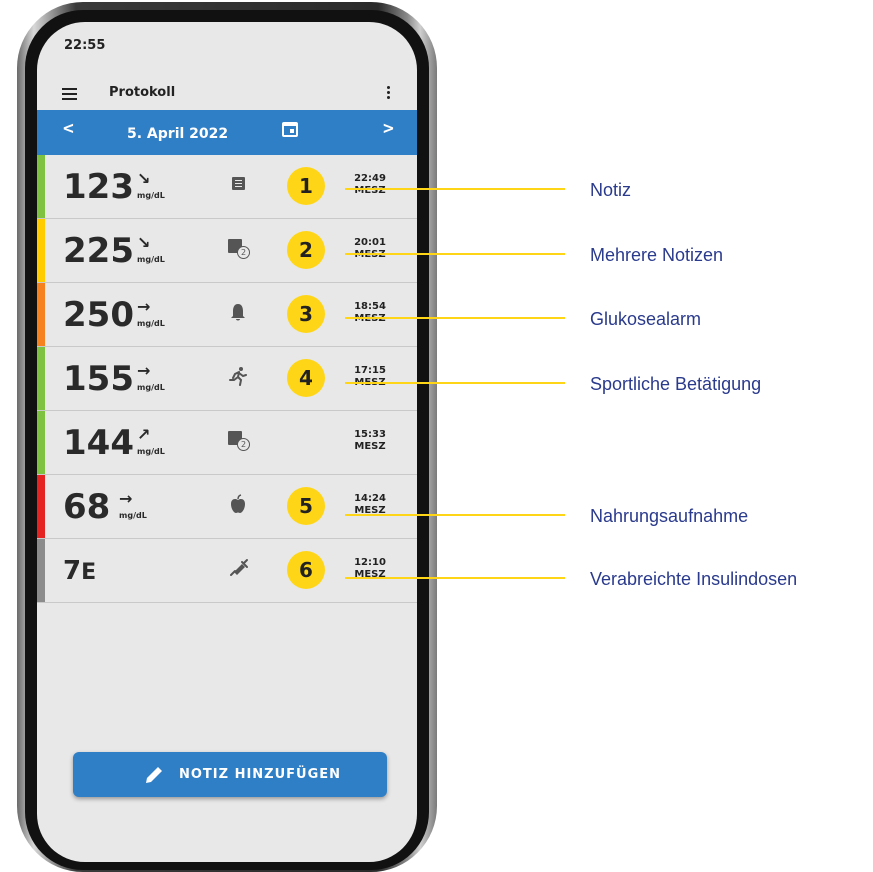  I want to click on callout-label-nahrung: Nahrungsaufnahme, so click(669, 516).